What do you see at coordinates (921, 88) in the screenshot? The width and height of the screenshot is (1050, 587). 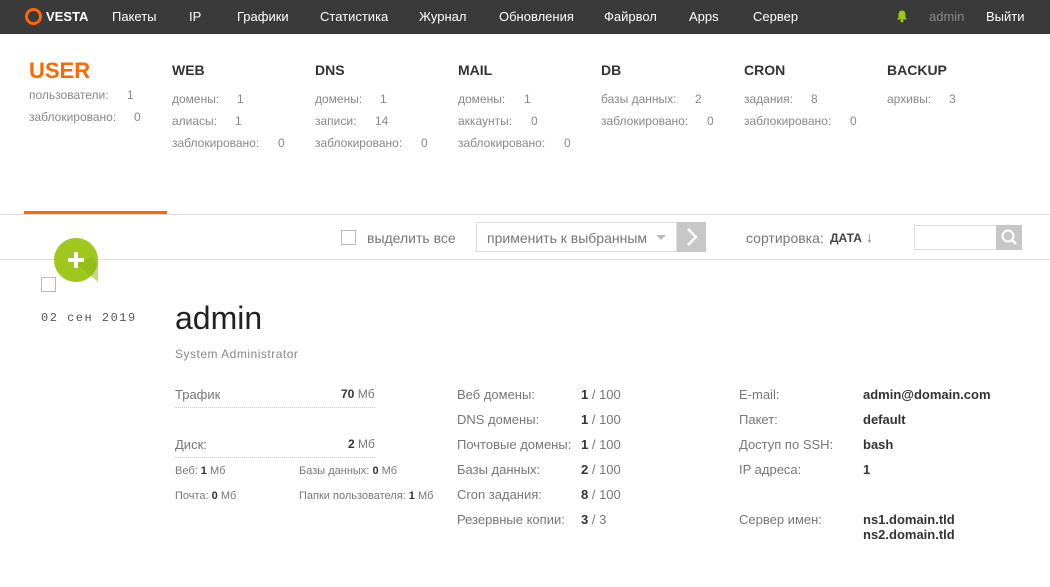 I see `stats-backup: BACKUP архивы: 3` at bounding box center [921, 88].